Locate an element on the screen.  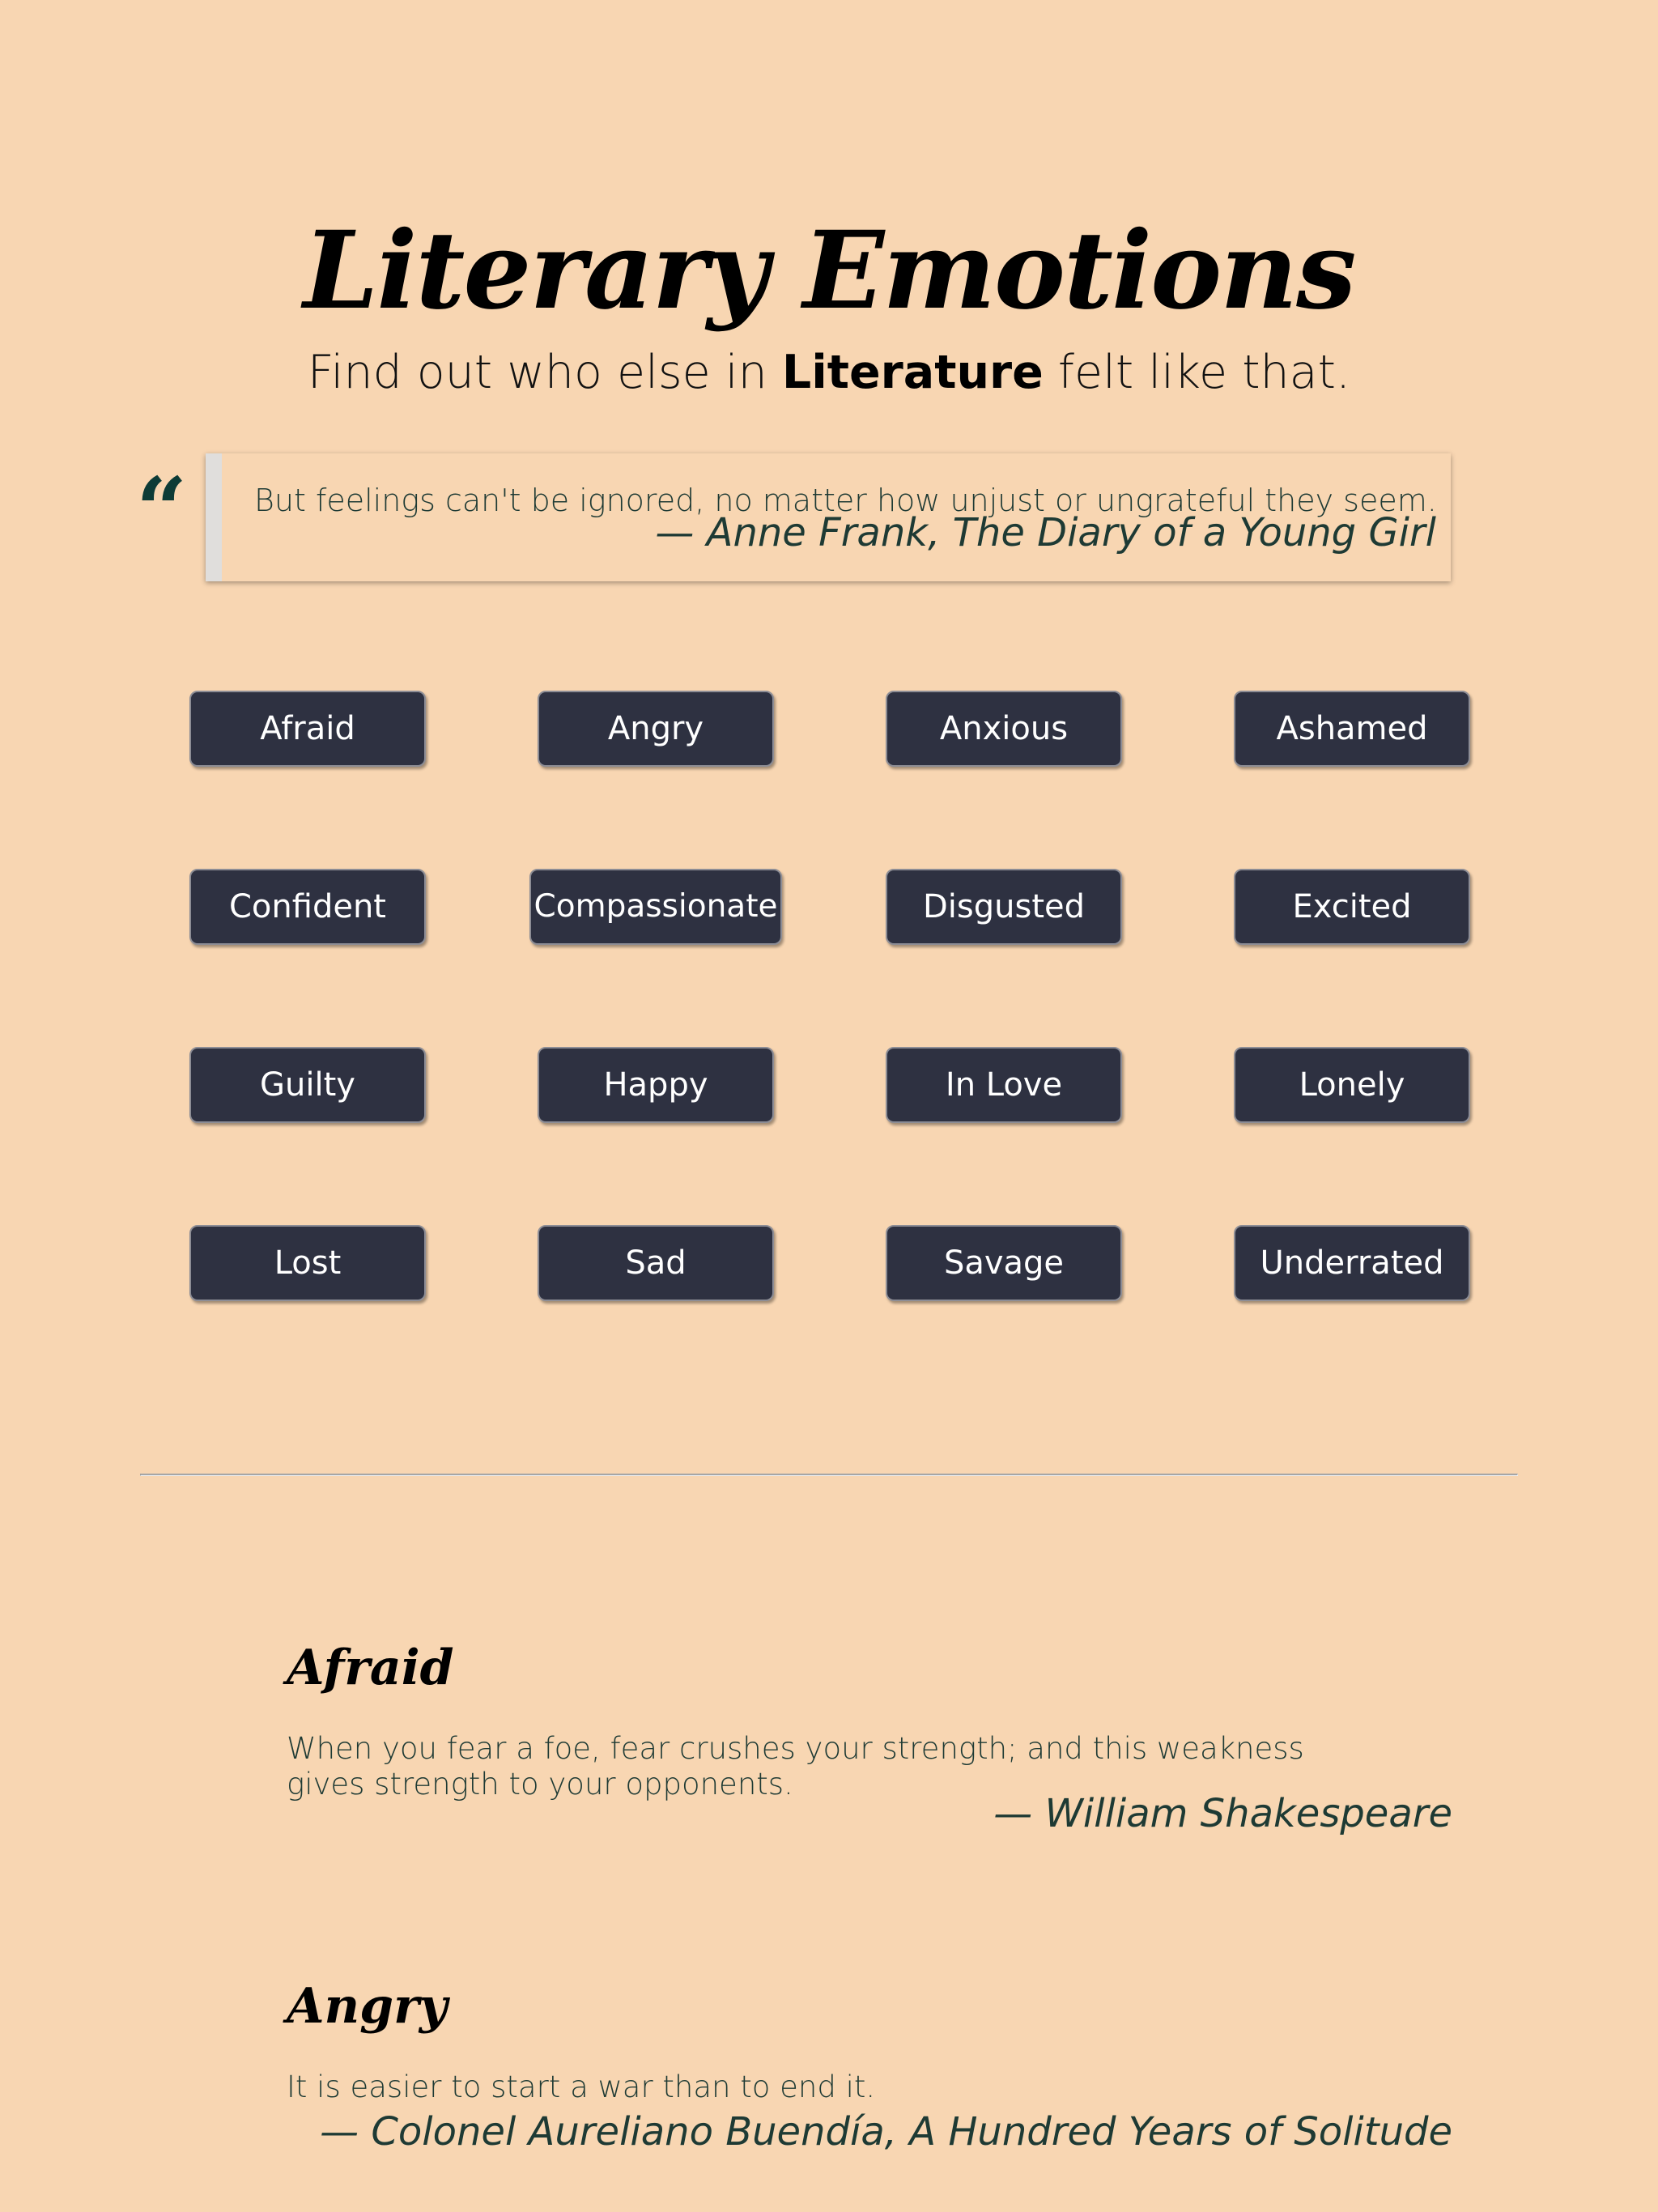
emotion-button-underrated: Underrated is located at coordinates (1352, 1263).